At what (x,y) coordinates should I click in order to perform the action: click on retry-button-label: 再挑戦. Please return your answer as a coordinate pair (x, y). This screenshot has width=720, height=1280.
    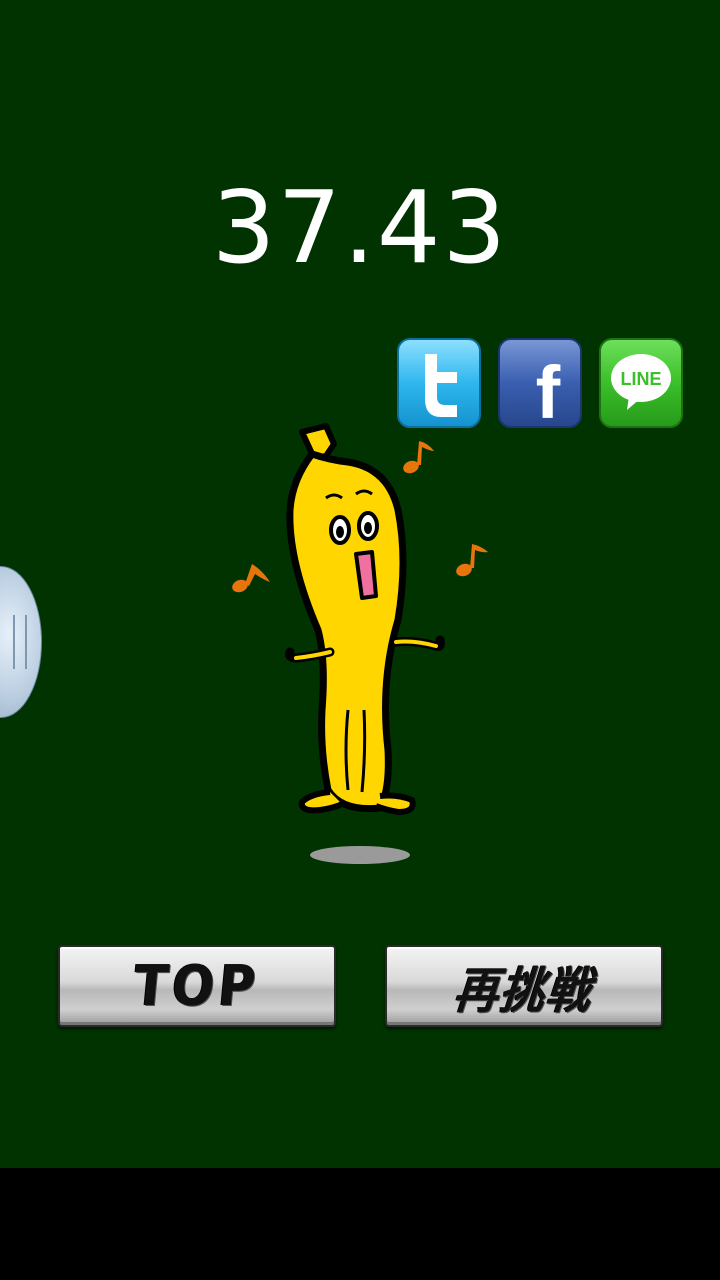
    Looking at the image, I should click on (523, 991).